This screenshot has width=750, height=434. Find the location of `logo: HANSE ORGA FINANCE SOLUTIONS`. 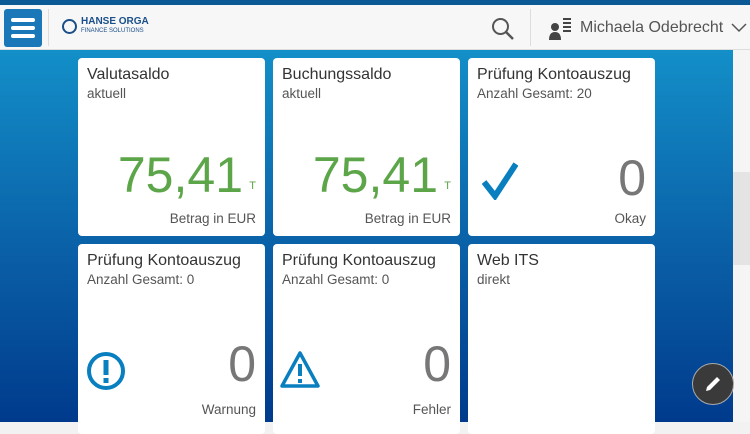

logo: HANSE ORGA FINANCE SOLUTIONS is located at coordinates (105, 26).